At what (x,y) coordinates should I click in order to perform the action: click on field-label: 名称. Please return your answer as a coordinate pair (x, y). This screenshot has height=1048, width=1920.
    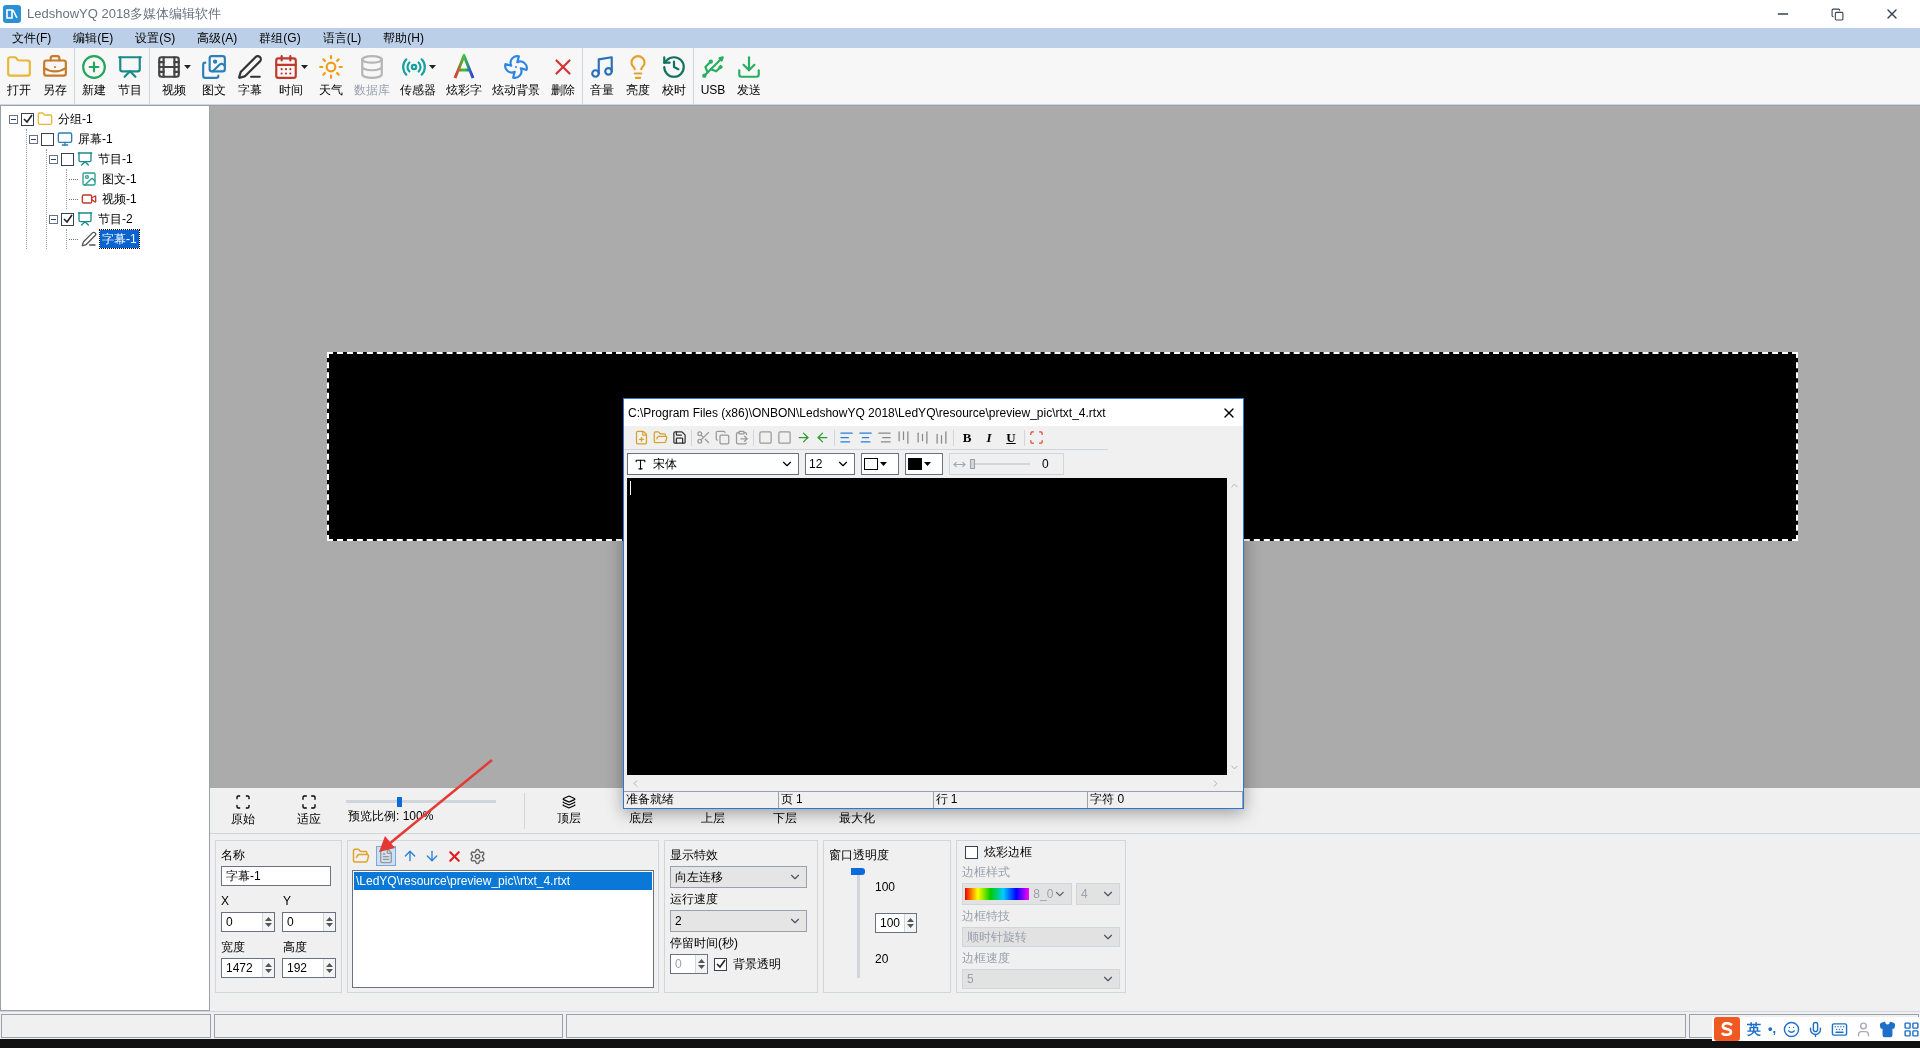
    Looking at the image, I should click on (233, 855).